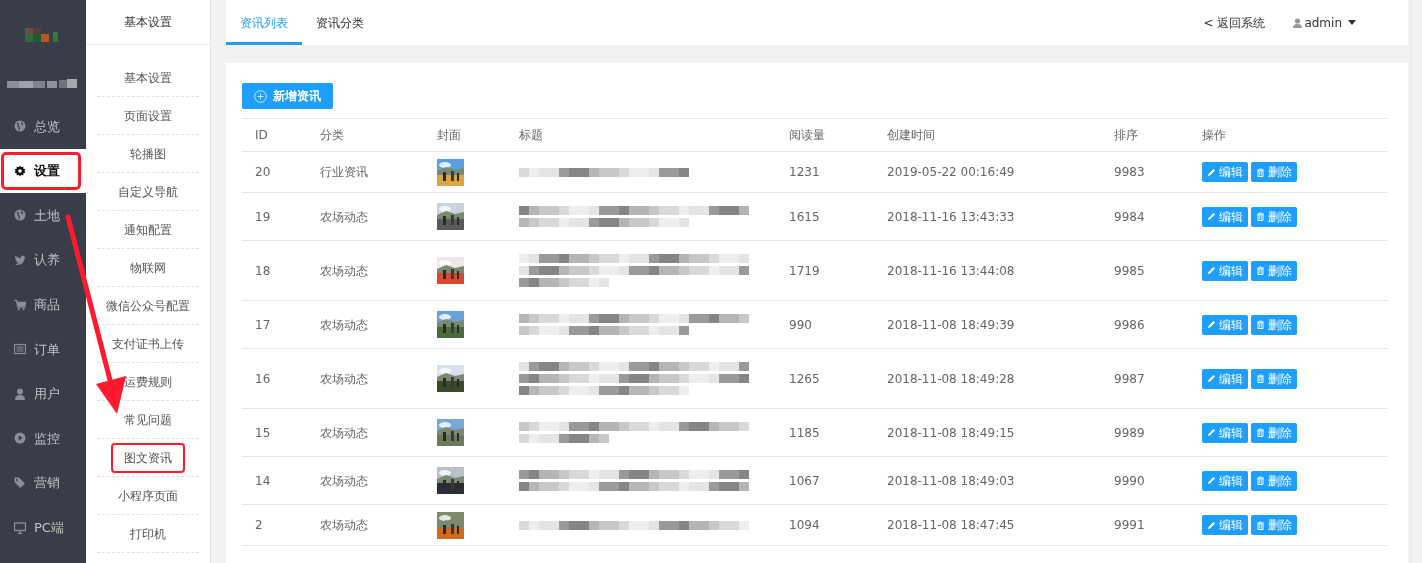 The width and height of the screenshot is (1422, 563). Describe the element at coordinates (148, 305) in the screenshot. I see `subnav-item: 微信公众号配置` at that location.